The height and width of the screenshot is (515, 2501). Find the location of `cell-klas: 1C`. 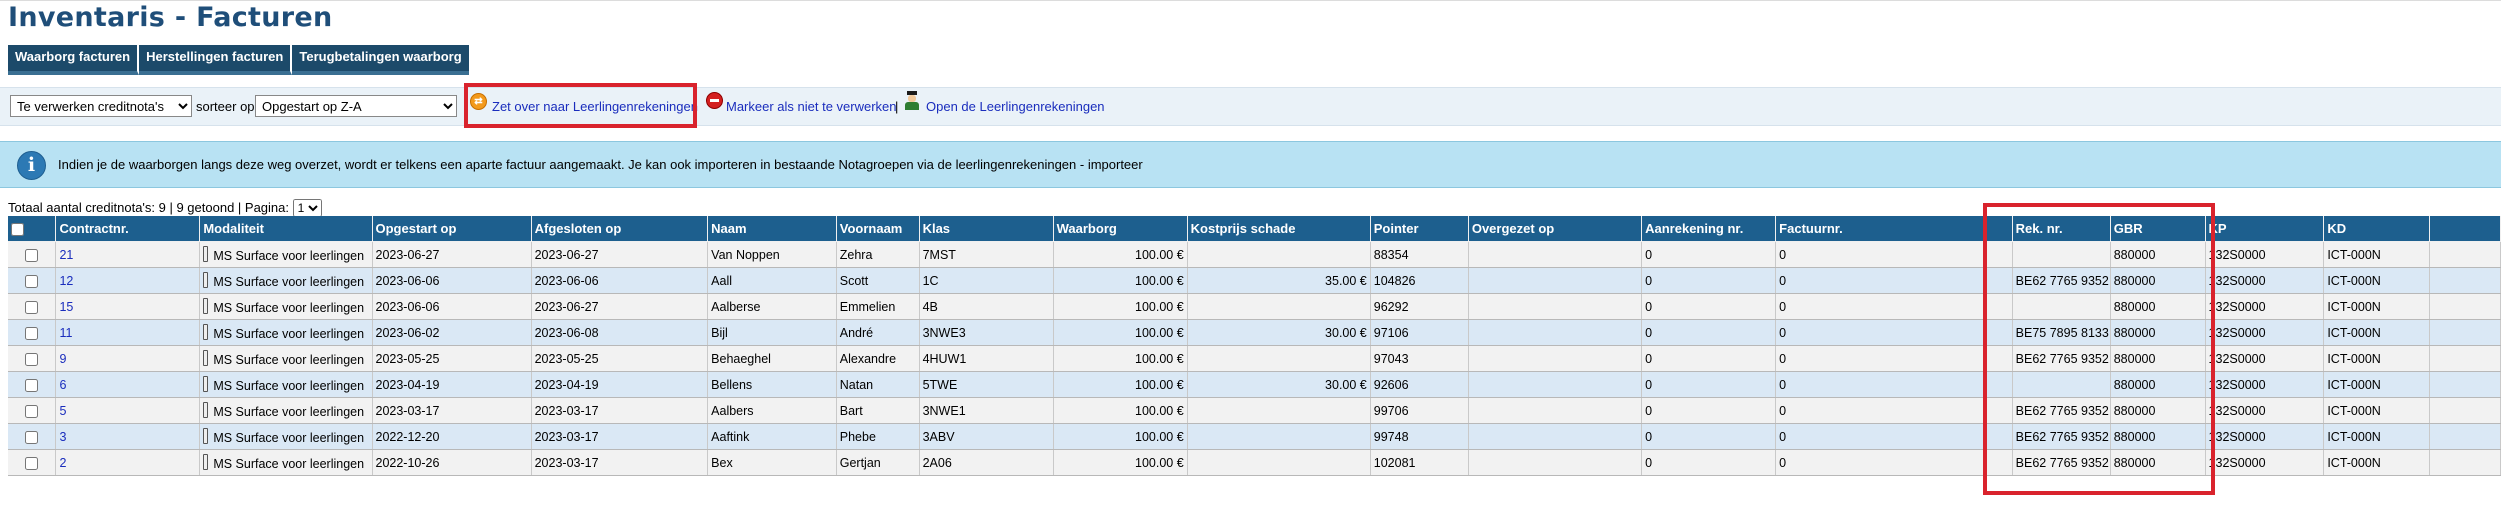

cell-klas: 1C is located at coordinates (986, 280).